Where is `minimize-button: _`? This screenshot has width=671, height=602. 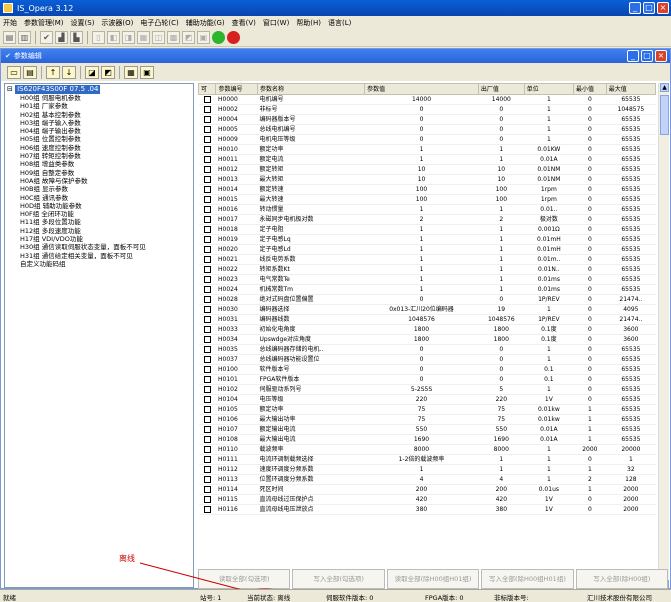
minimize-button: _ is located at coordinates (635, 8).